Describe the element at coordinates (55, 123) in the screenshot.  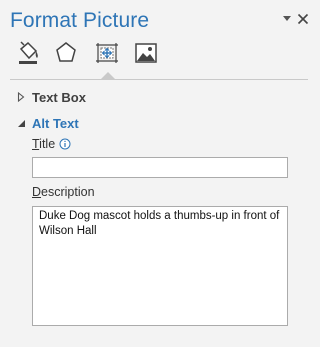
I see `section-label-alt-text: Alt Text` at that location.